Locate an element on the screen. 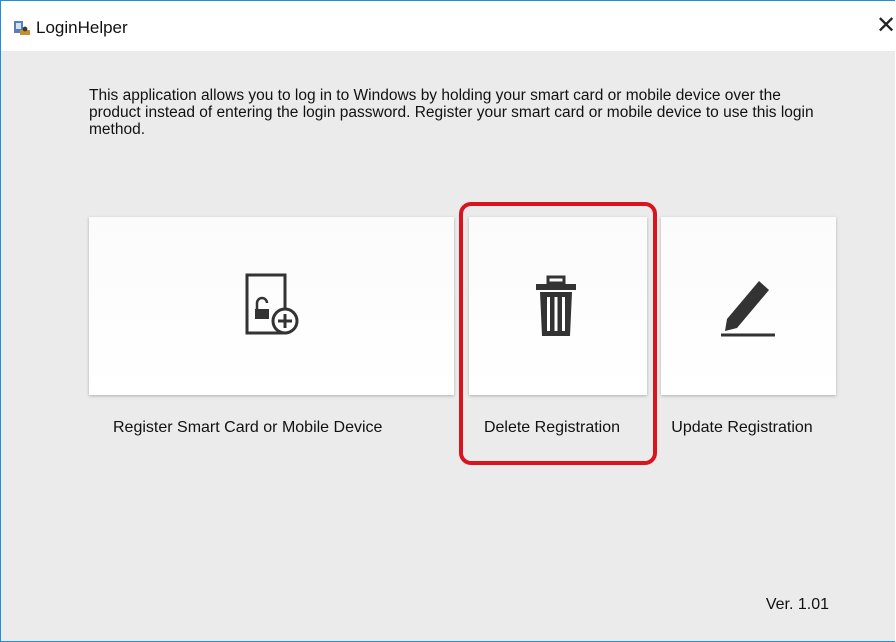 The image size is (896, 642). update-tile-button is located at coordinates (748, 306).